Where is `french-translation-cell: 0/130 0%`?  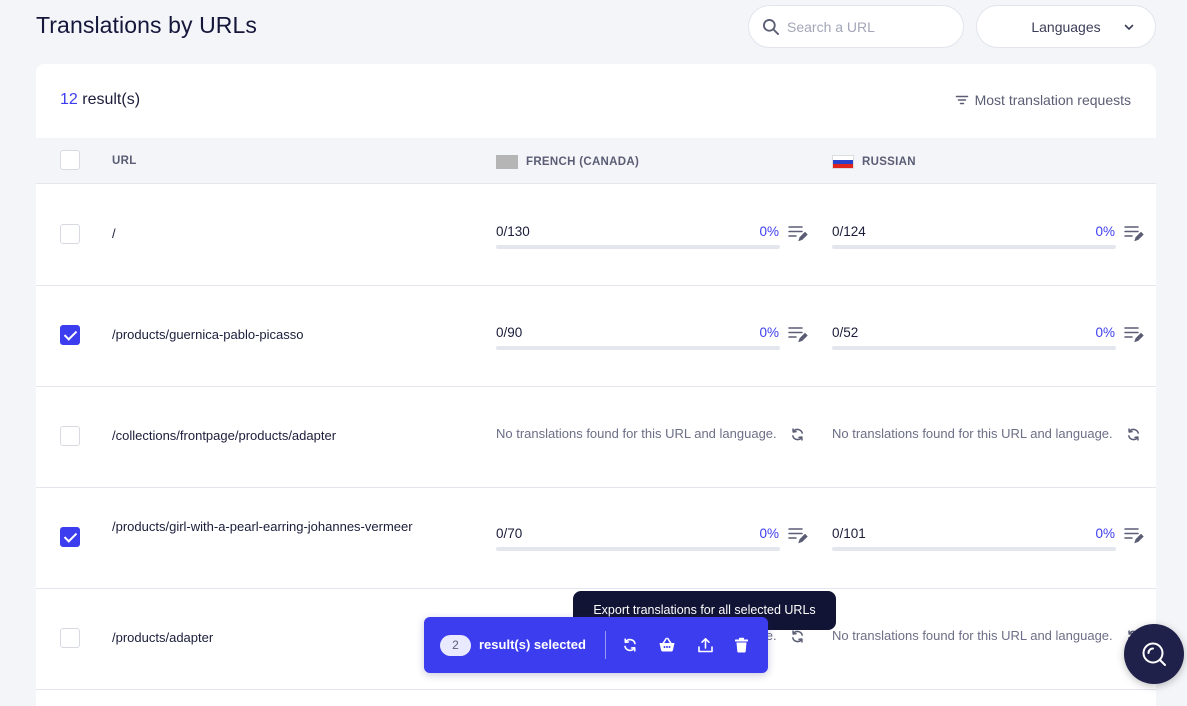
french-translation-cell: 0/130 0% is located at coordinates (652, 244).